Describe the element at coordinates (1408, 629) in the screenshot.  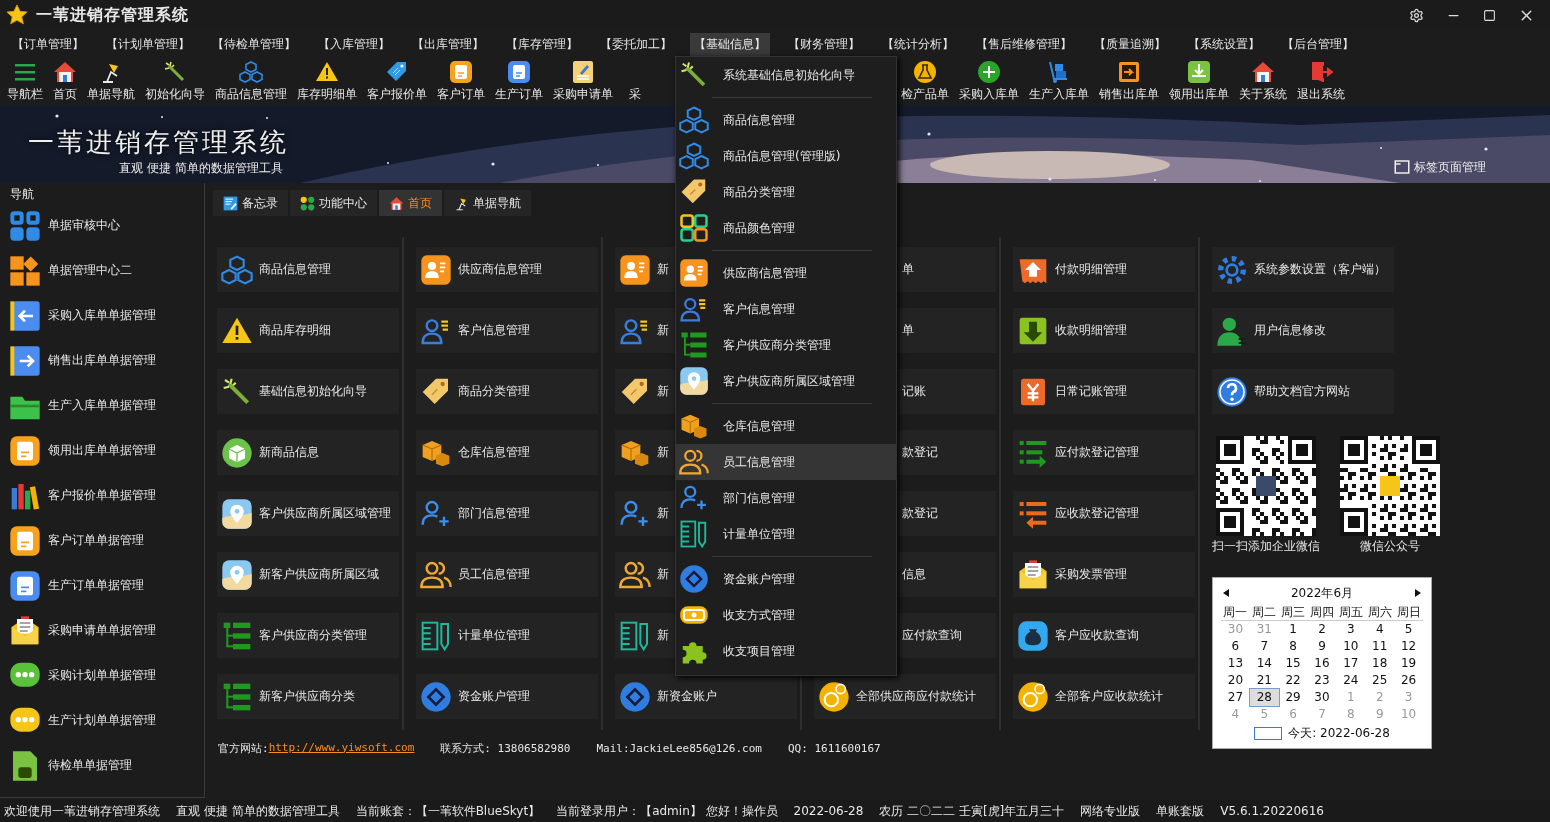
I see `calendar-day: 5` at that location.